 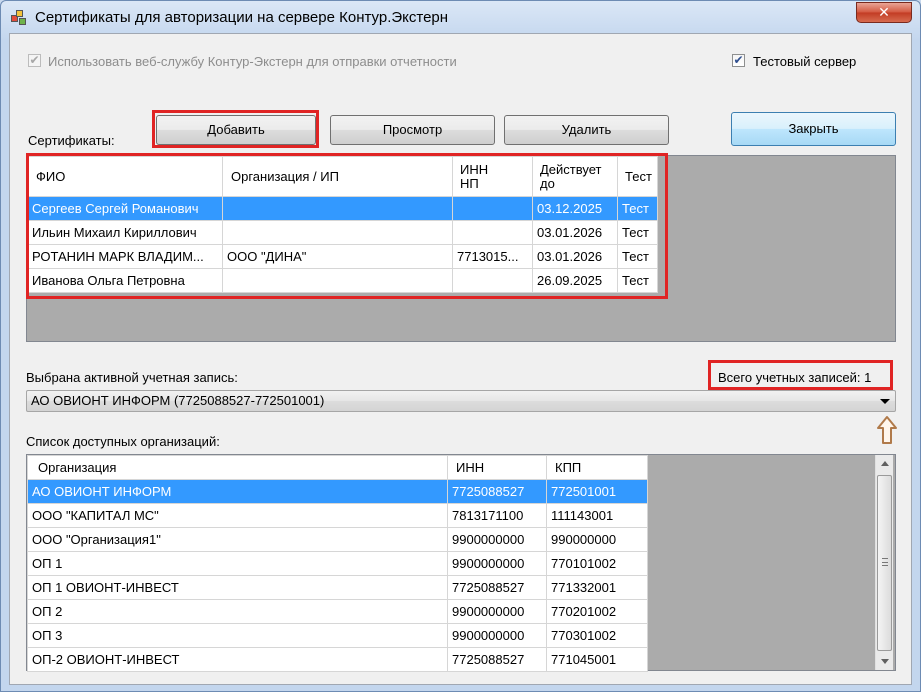 I want to click on delete-certificate-button: Удалить, so click(x=586, y=130).